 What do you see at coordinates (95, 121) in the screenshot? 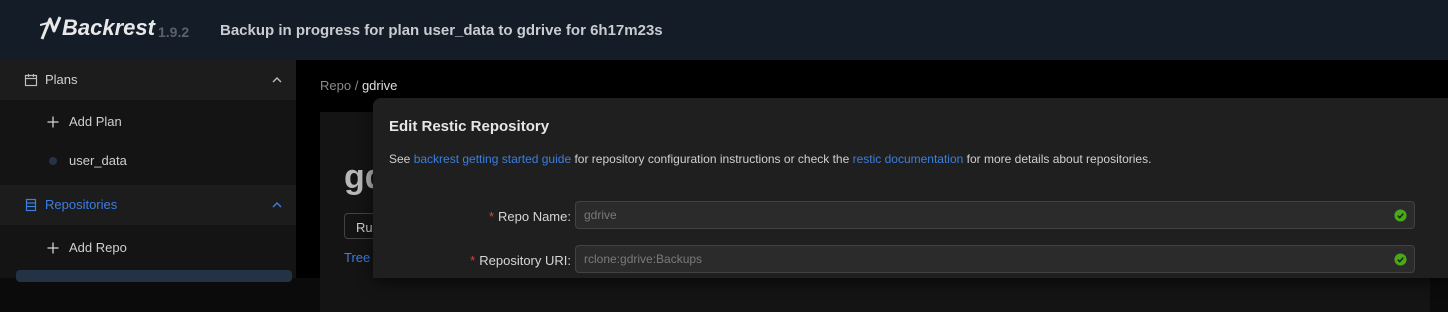
I see `sidebar-item-label: Add Plan` at bounding box center [95, 121].